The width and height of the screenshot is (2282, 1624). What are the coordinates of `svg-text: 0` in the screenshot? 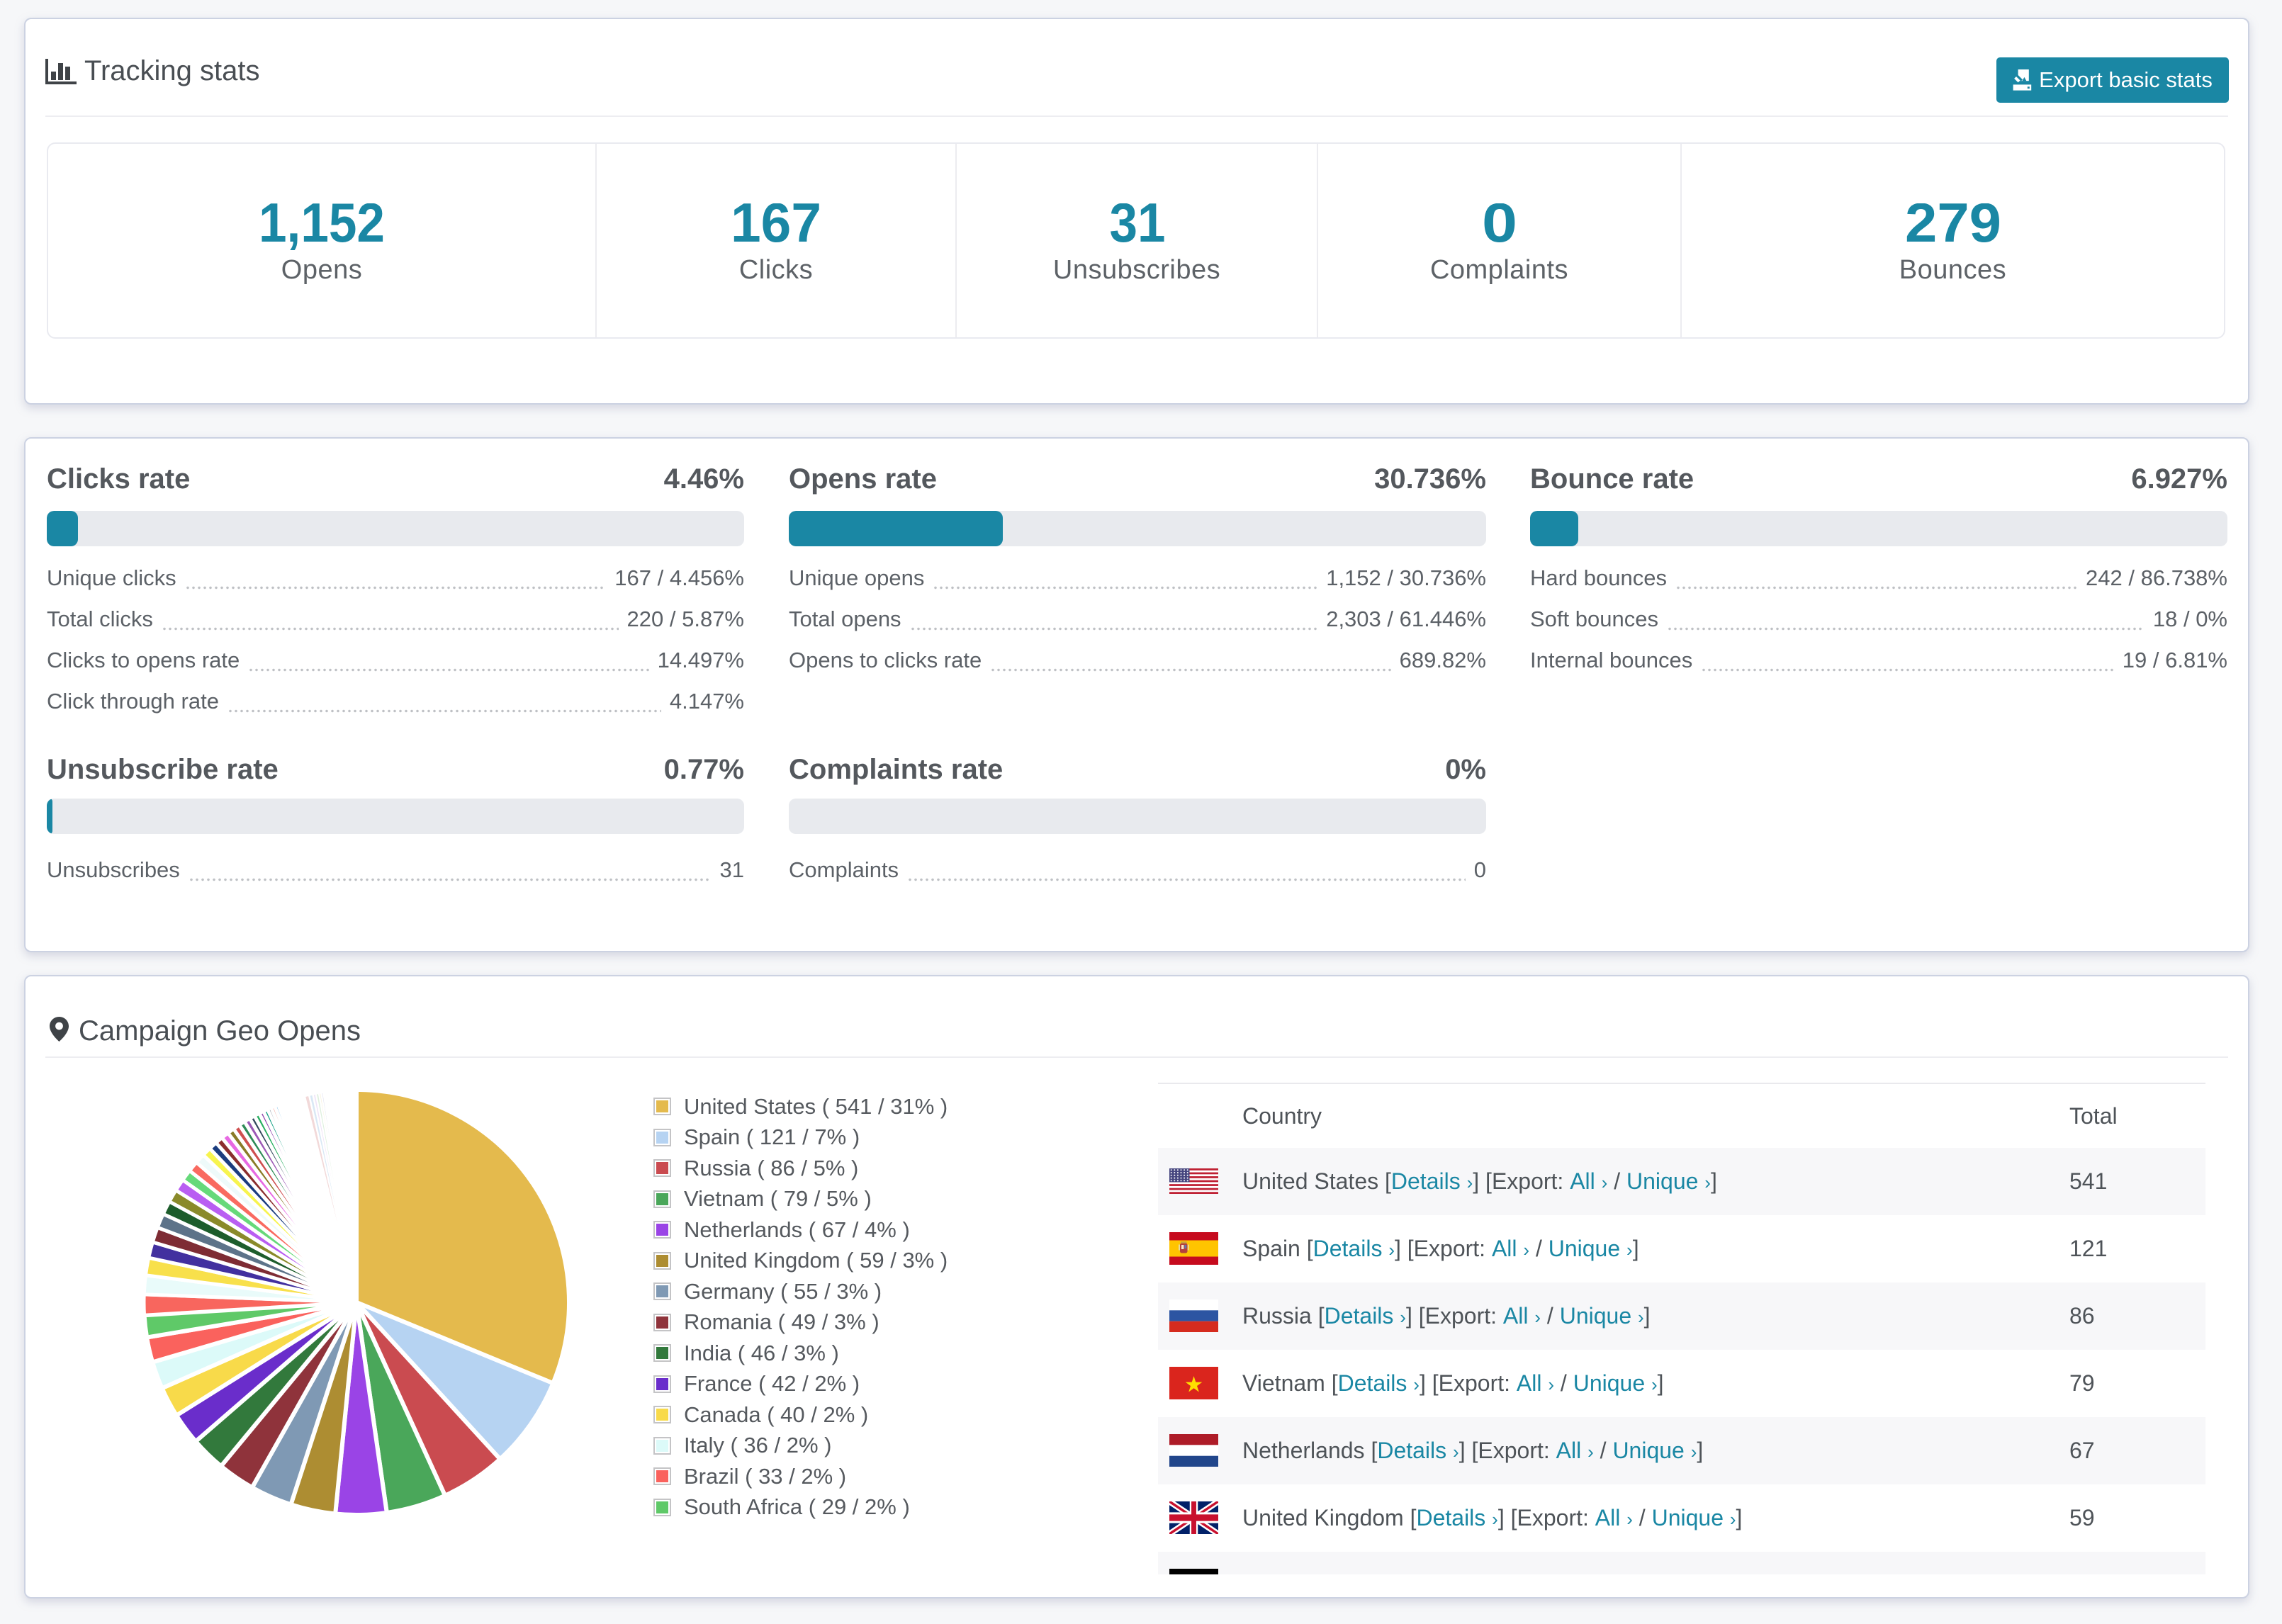 It's located at (1500, 229).